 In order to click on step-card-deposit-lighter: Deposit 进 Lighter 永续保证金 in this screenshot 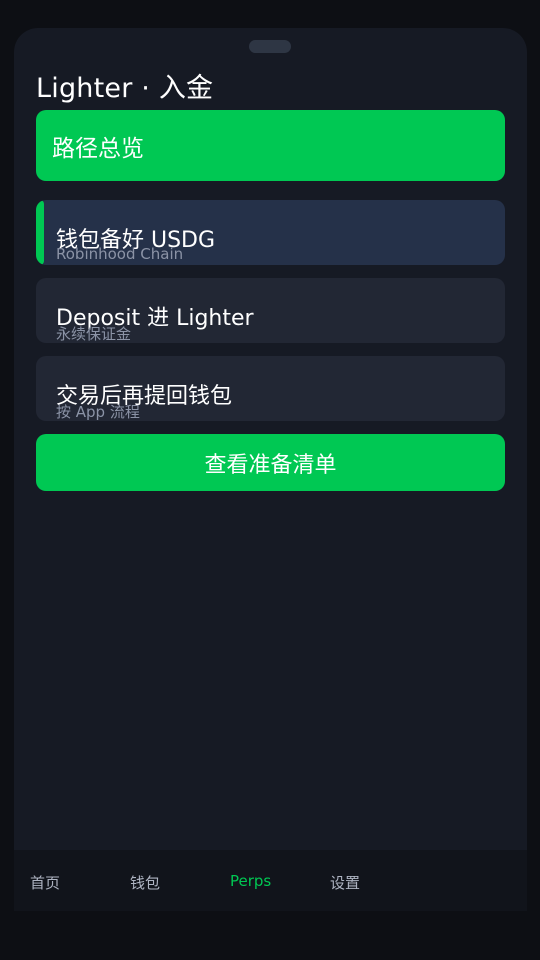, I will do `click(270, 310)`.